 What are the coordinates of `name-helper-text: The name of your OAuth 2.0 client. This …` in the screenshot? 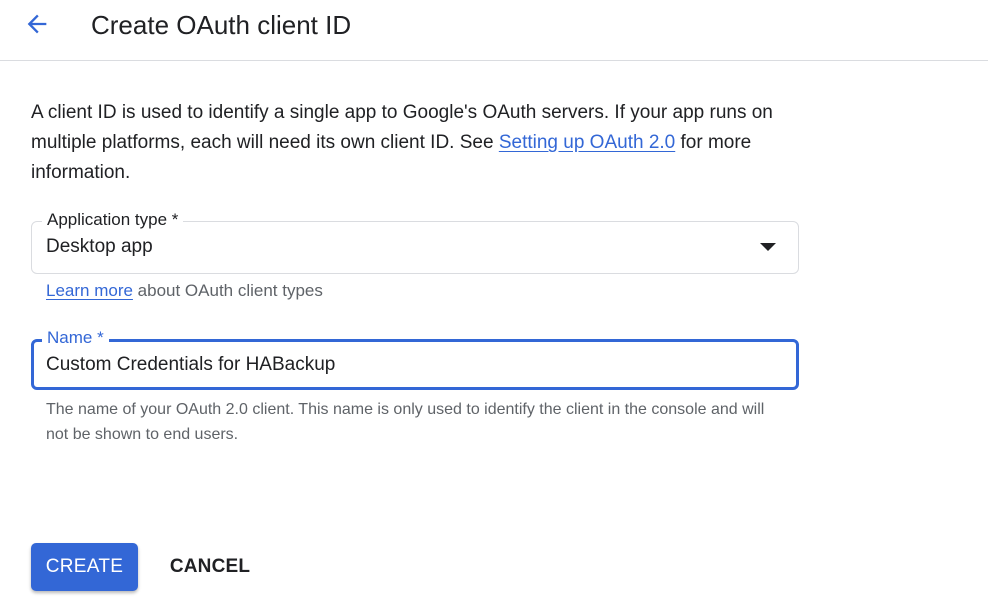 It's located at (405, 422).